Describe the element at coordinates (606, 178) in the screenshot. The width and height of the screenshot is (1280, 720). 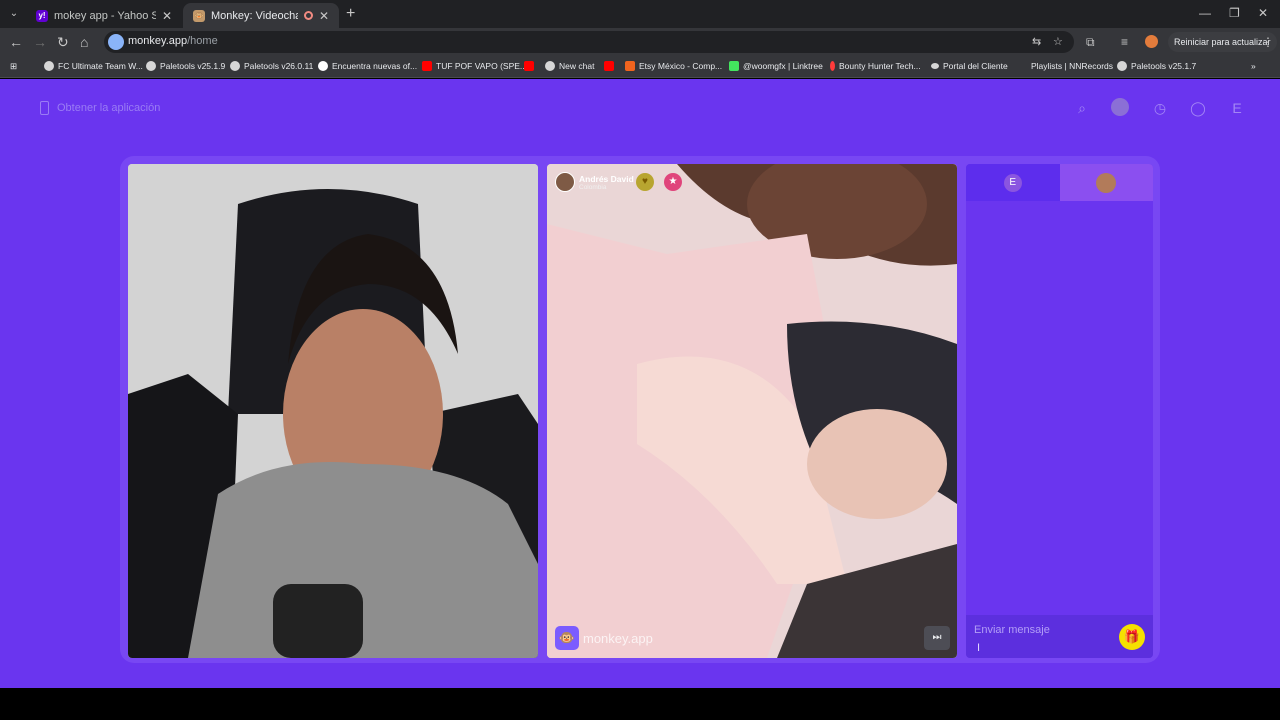
I see `peer-name: Andrés David` at that location.